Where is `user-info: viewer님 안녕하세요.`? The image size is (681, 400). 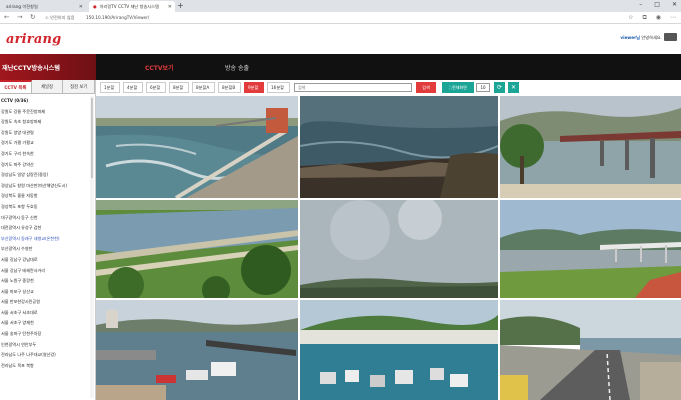
user-info: viewer님 안녕하세요. is located at coordinates (641, 38).